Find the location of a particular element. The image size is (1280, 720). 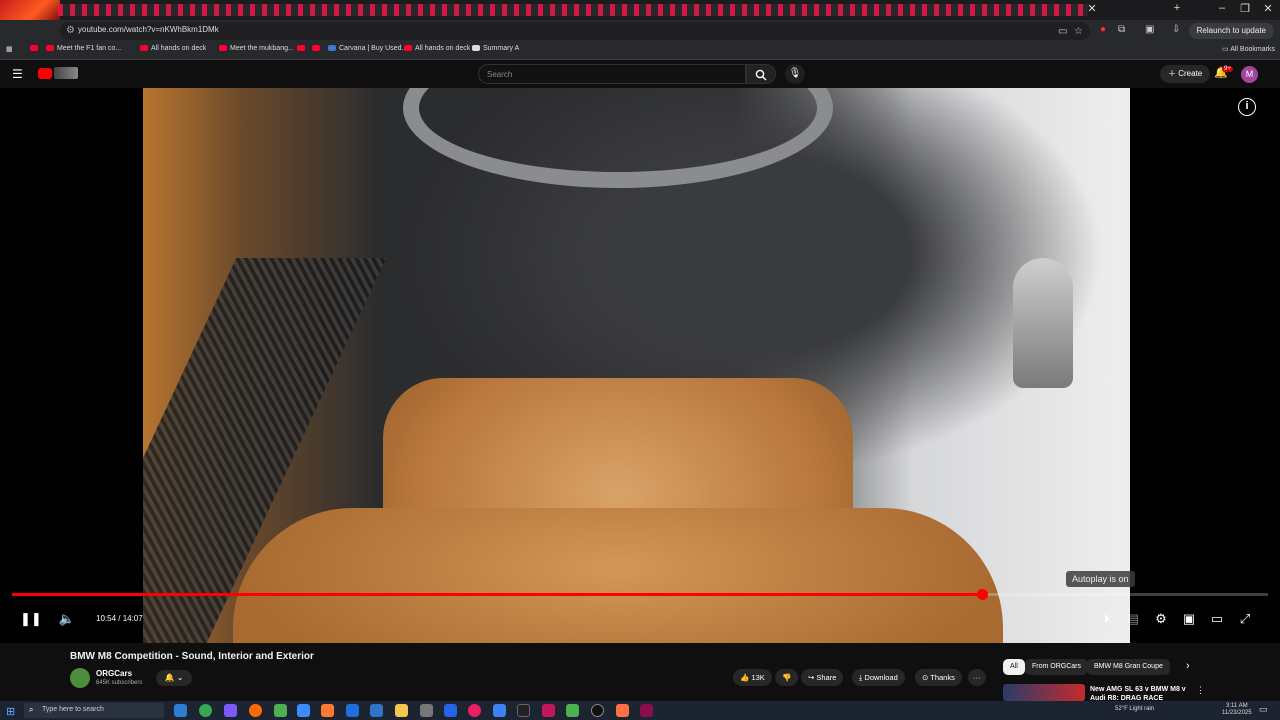

windows-start-icon: ⊞ is located at coordinates (10, 711).